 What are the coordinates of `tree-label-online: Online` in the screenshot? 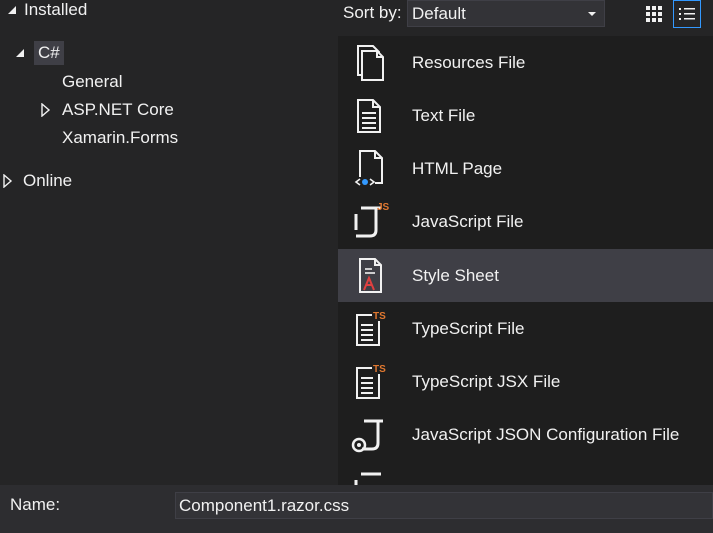 It's located at (48, 180).